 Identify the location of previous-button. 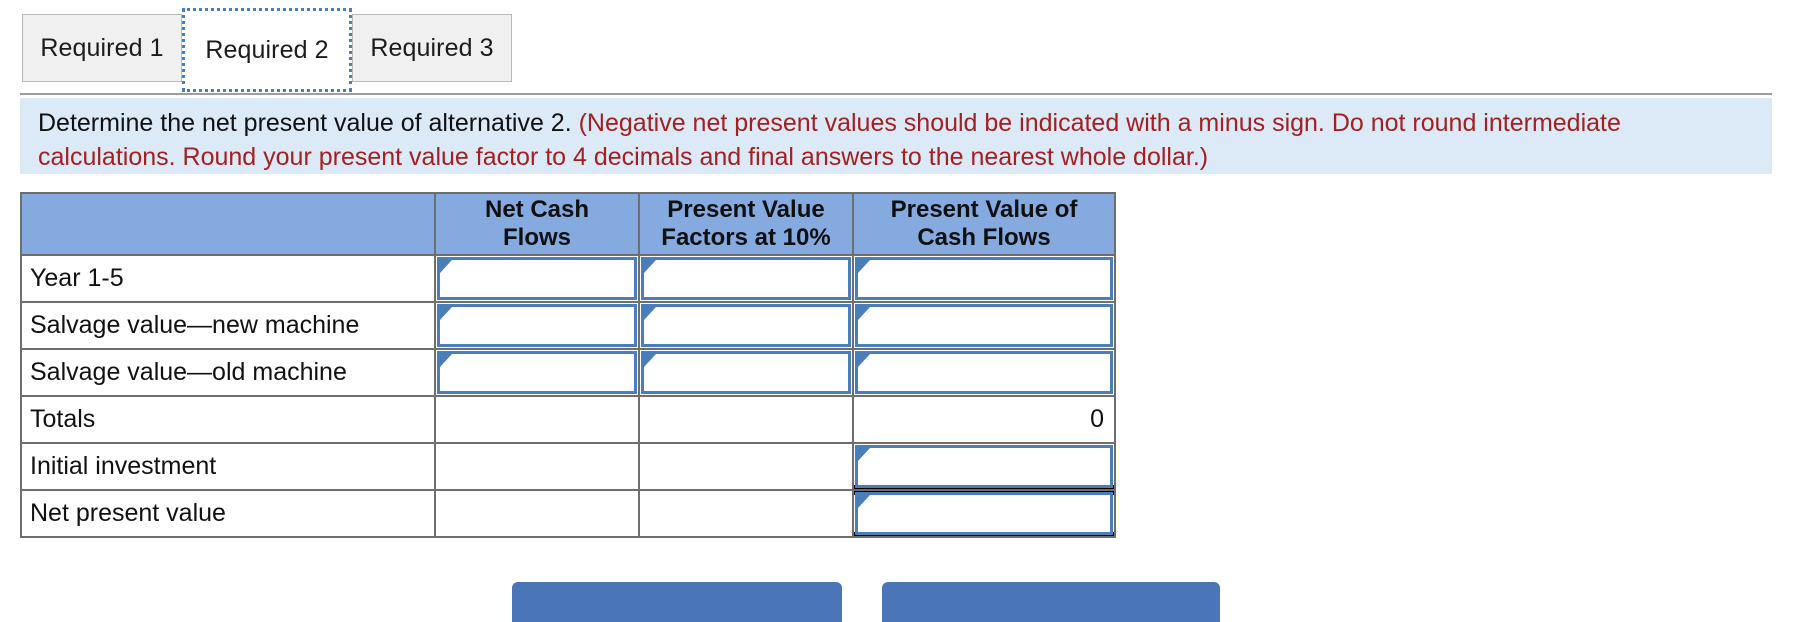
(677, 602).